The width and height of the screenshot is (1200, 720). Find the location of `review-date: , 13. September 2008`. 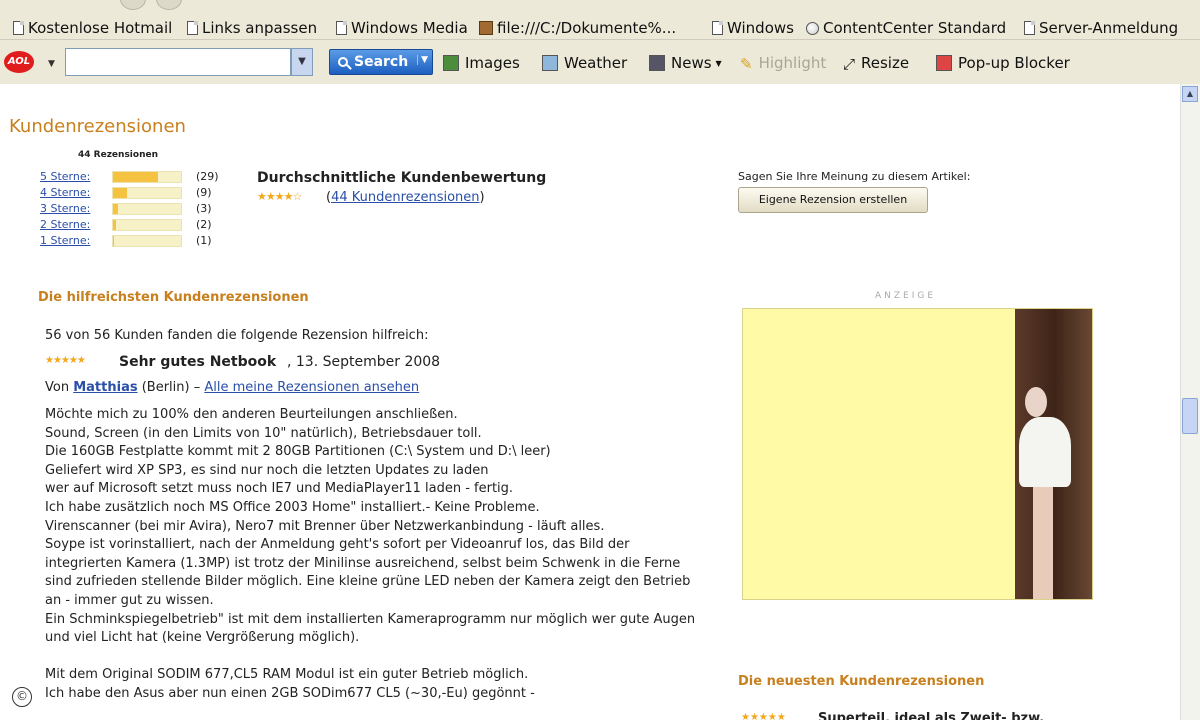

review-date: , 13. September 2008 is located at coordinates (364, 362).